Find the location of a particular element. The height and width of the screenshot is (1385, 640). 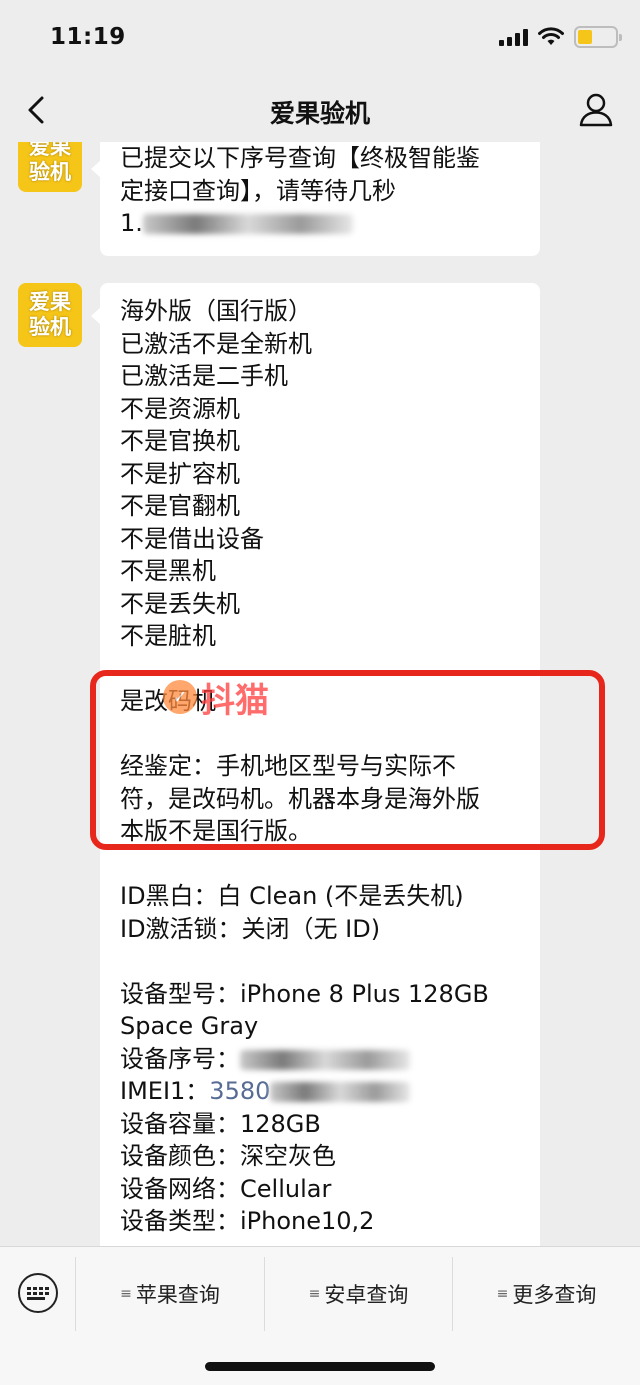

message-line: 设备型号：iPhone 8 Plus 128GB is located at coordinates (304, 993).